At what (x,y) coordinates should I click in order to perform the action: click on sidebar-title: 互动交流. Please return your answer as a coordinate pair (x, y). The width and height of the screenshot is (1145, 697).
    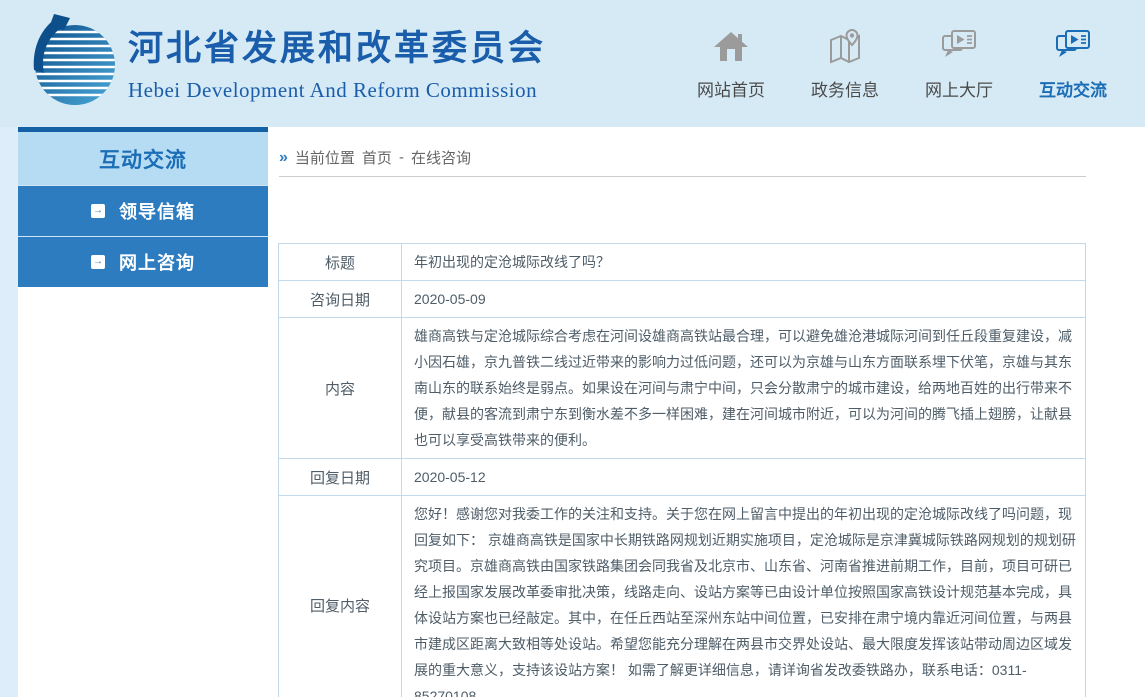
    Looking at the image, I should click on (143, 158).